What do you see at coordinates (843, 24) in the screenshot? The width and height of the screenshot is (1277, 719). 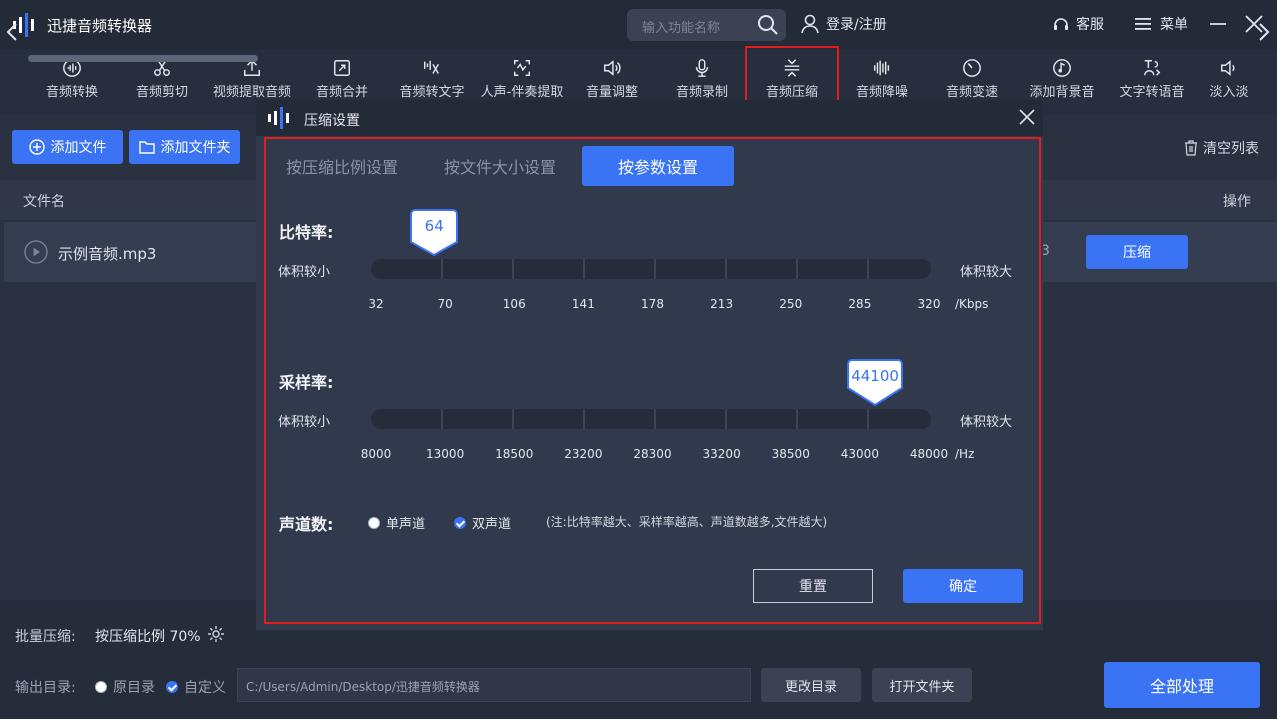 I see `login-button: 登录/注册` at bounding box center [843, 24].